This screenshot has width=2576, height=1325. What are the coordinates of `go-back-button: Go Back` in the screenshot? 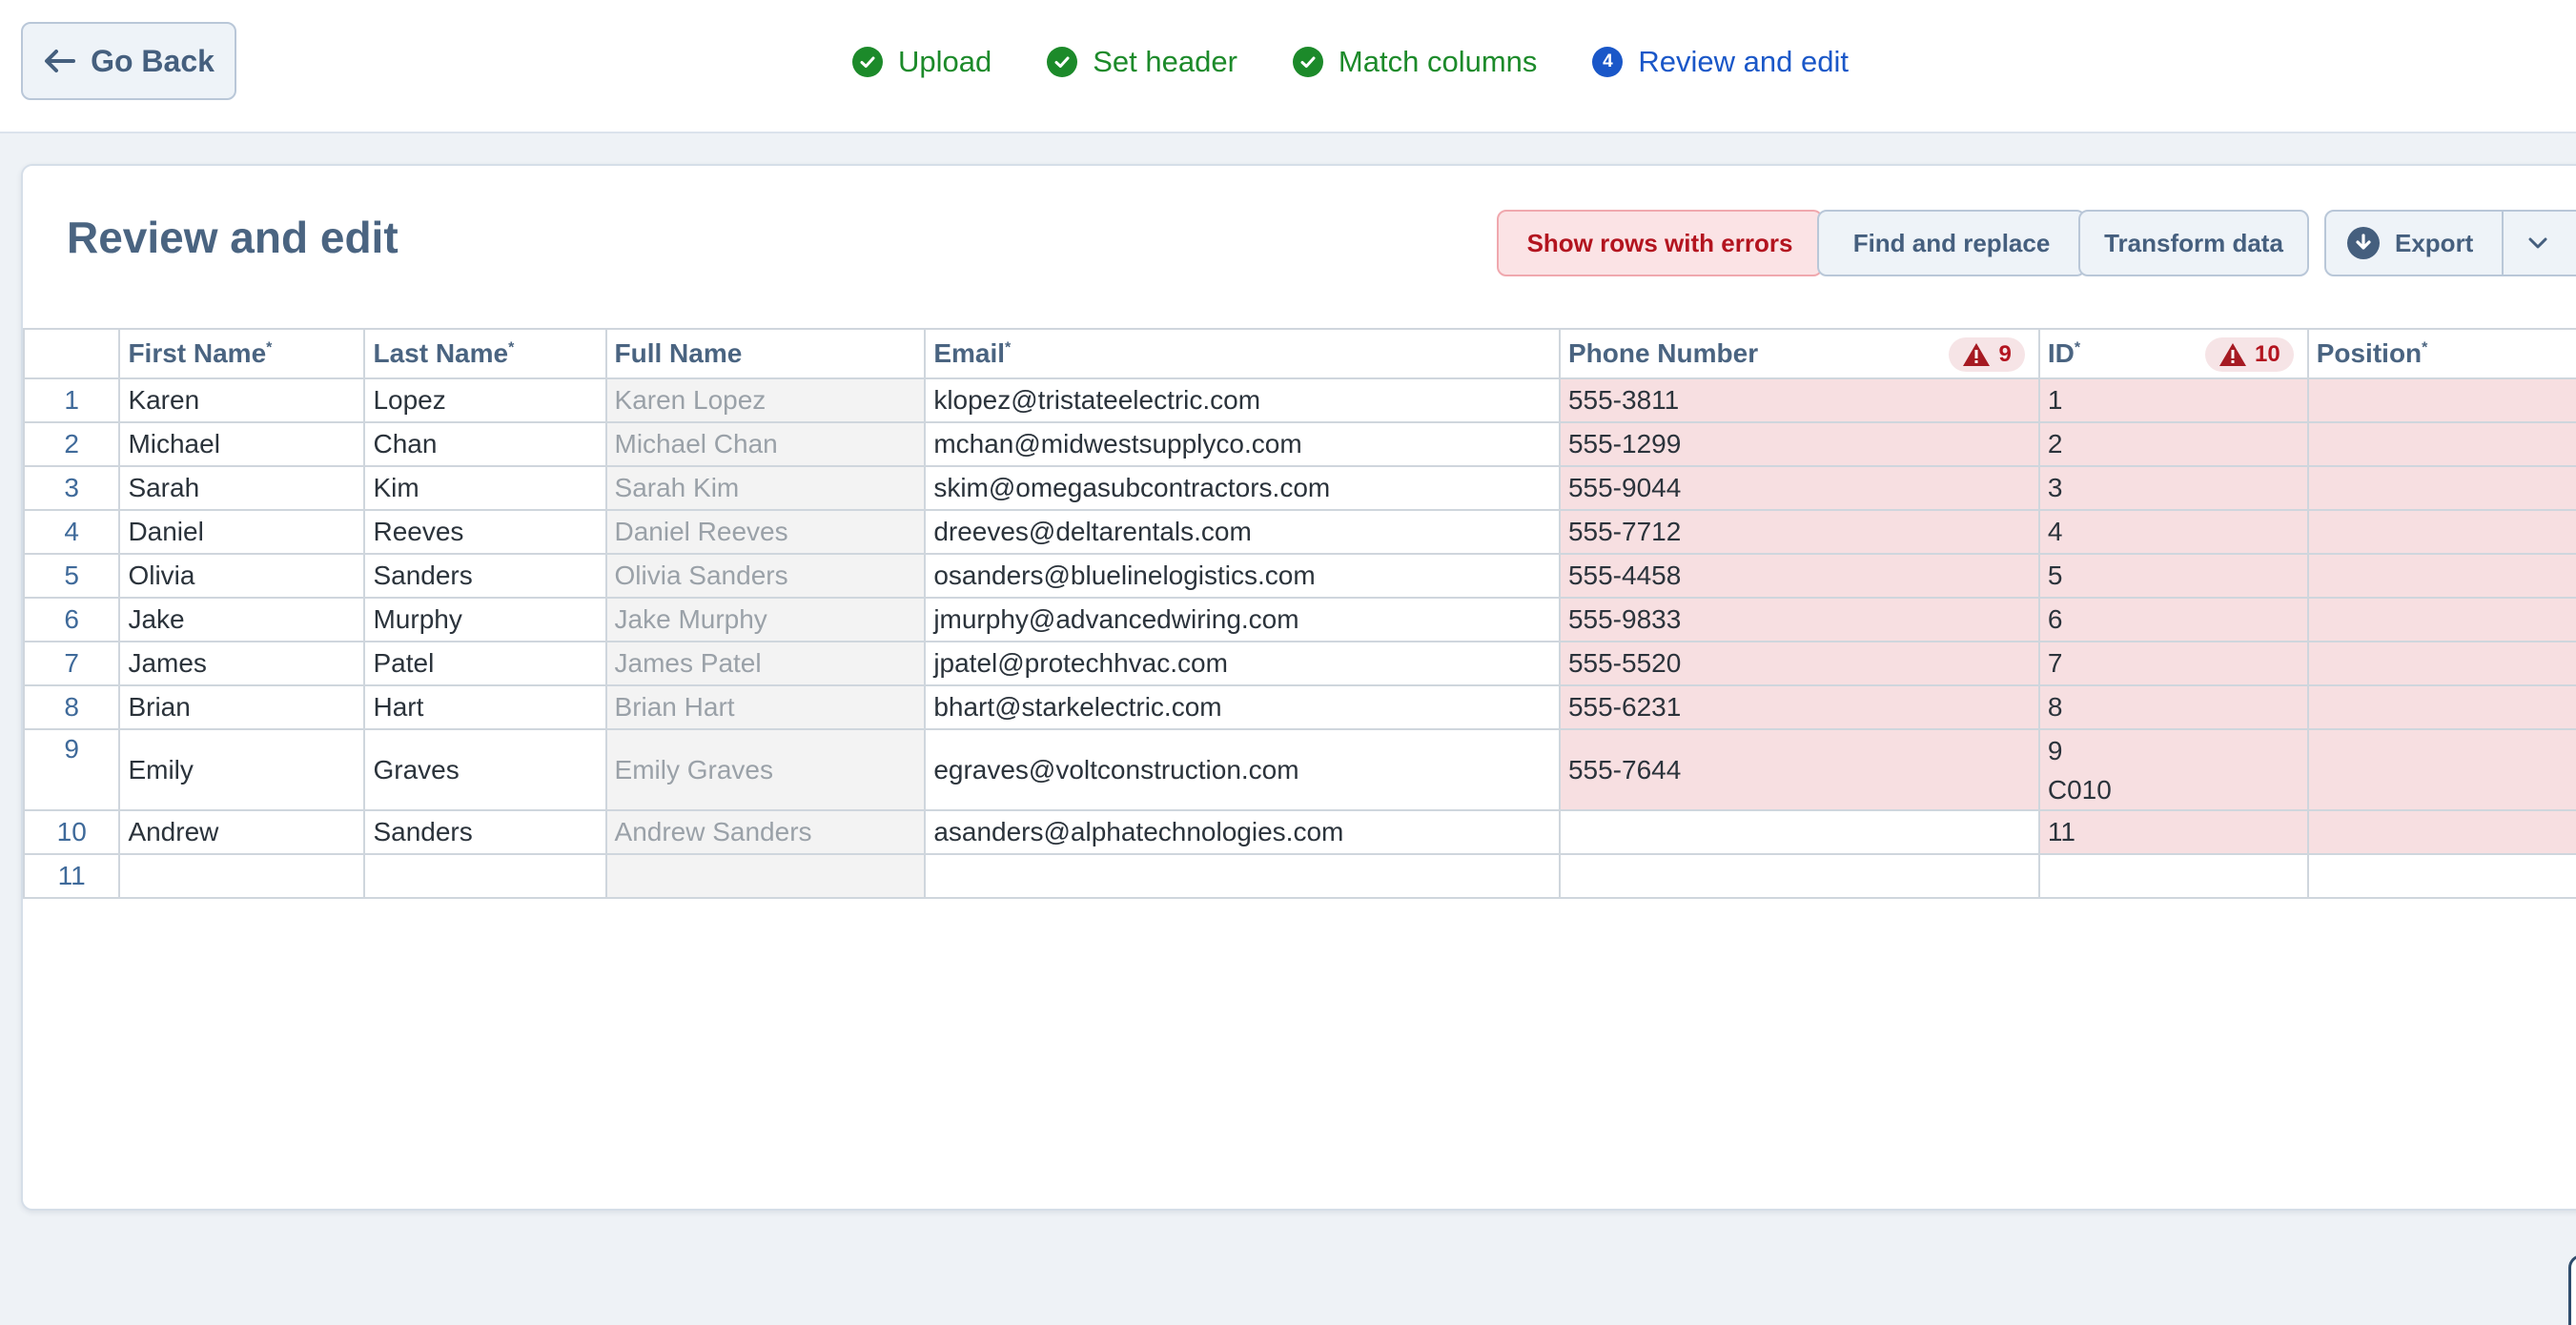 It's located at (128, 61).